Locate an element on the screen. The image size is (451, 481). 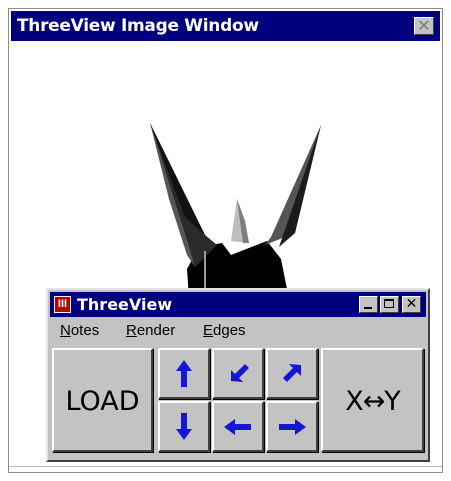
maximize-icon is located at coordinates (389, 303).